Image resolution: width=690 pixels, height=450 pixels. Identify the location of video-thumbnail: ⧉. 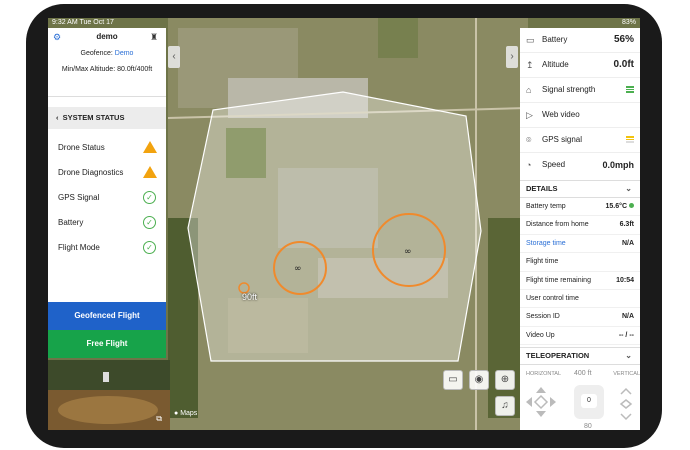
(109, 395).